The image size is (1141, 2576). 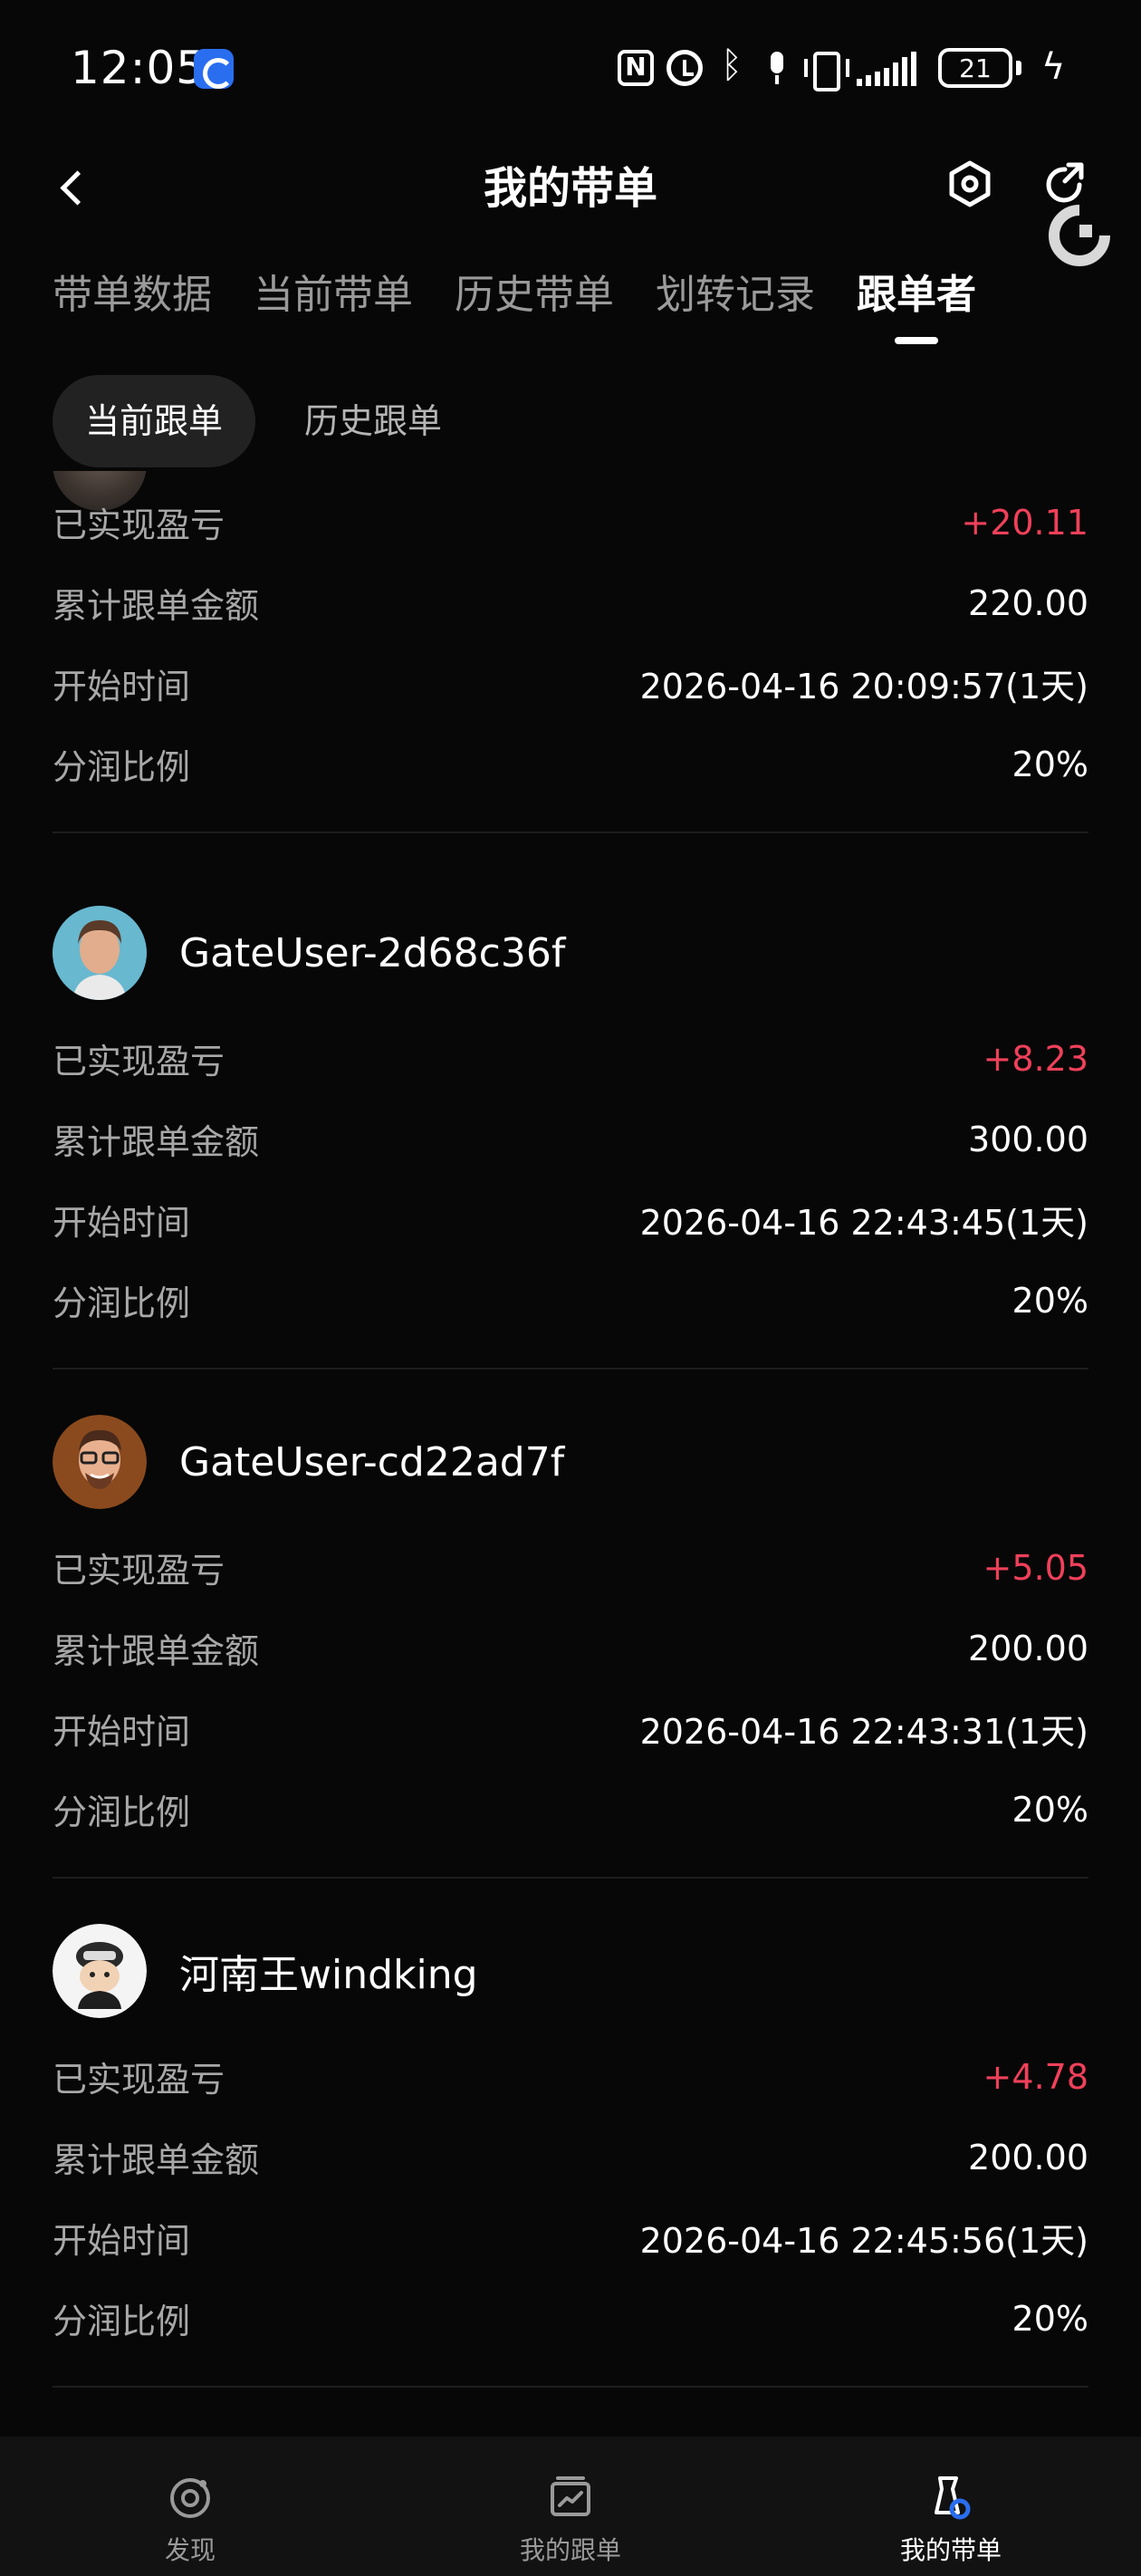 What do you see at coordinates (1028, 1139) in the screenshot?
I see `row-value: 300.00` at bounding box center [1028, 1139].